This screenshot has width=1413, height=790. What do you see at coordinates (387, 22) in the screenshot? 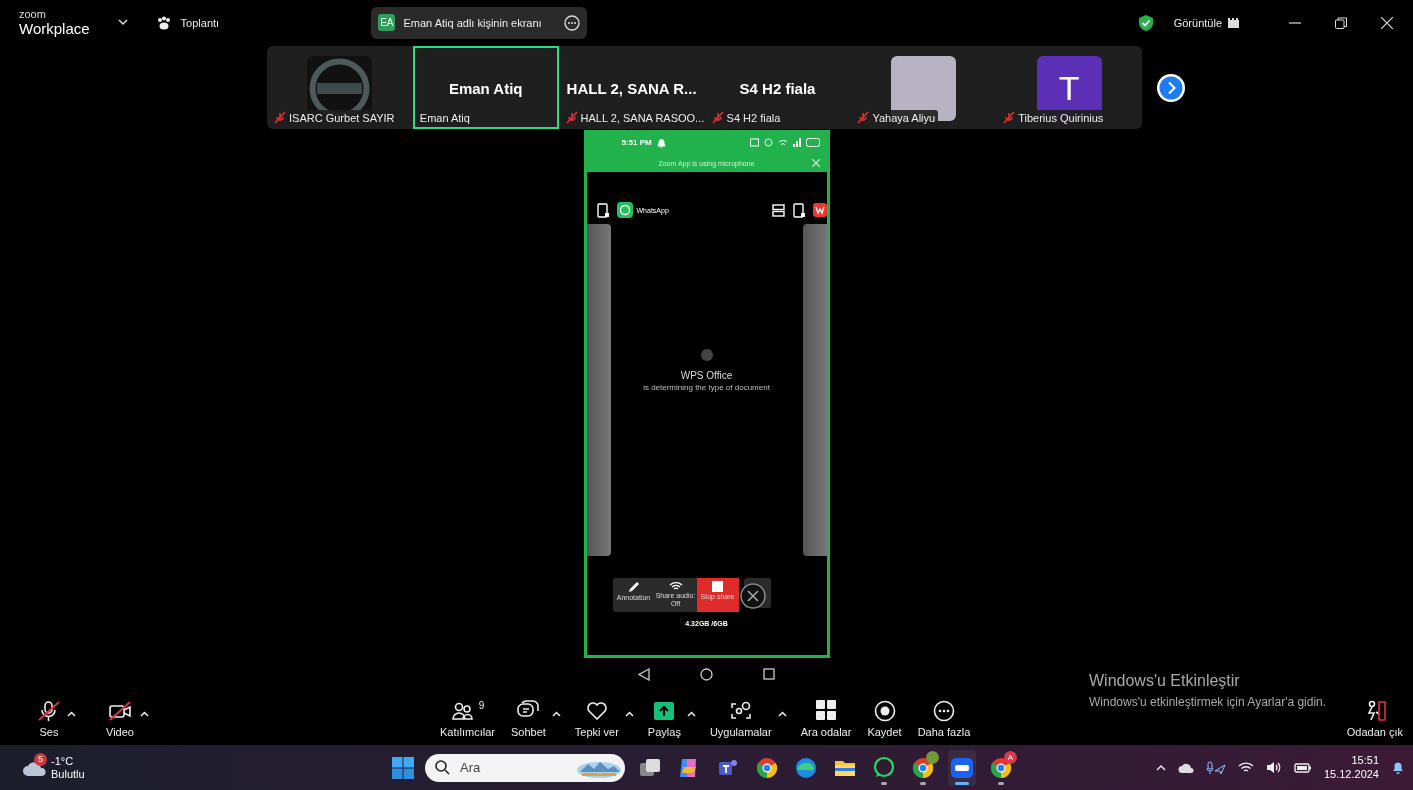
I see `initials-badge: EA` at bounding box center [387, 22].